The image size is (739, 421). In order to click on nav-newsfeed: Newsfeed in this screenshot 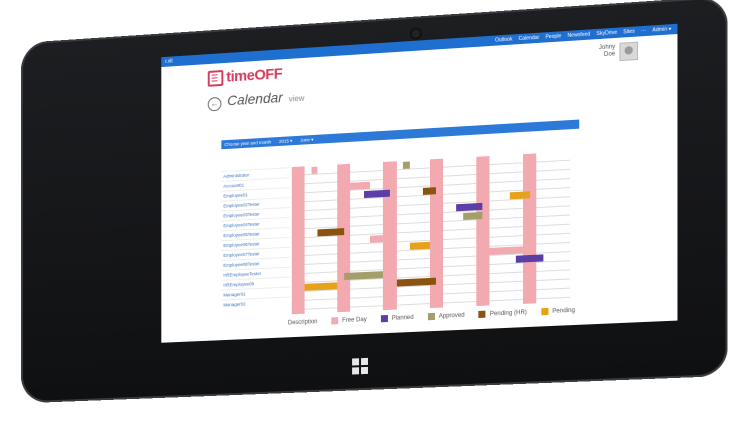, I will do `click(578, 35)`.